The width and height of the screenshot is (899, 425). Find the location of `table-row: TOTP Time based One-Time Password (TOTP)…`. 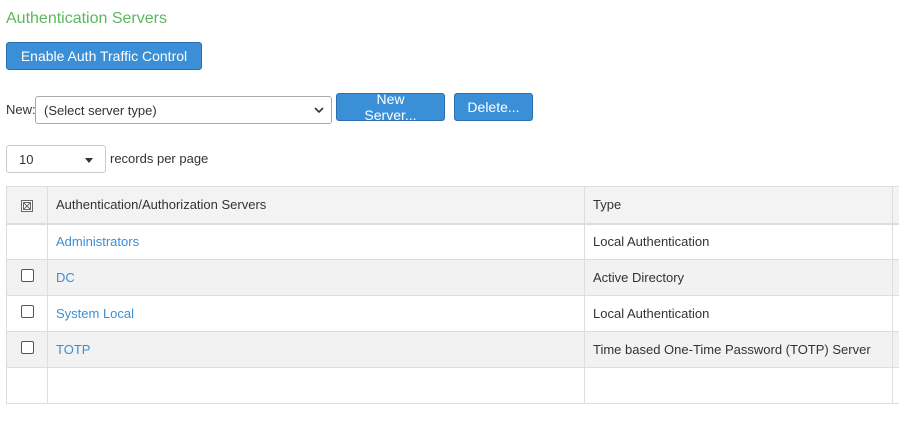

table-row: TOTP Time based One-Time Password (TOTP)… is located at coordinates (452, 349).